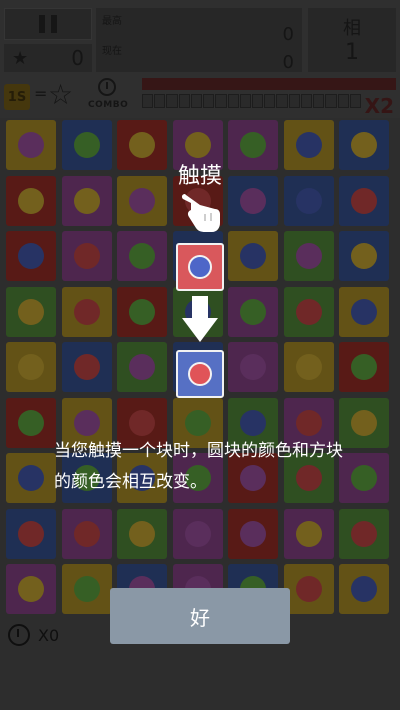 The width and height of the screenshot is (400, 710). I want to click on tutorial-description: 当您触摸一个块时，圆块的颜色和方块的颜色会相互改变。, so click(198, 466).